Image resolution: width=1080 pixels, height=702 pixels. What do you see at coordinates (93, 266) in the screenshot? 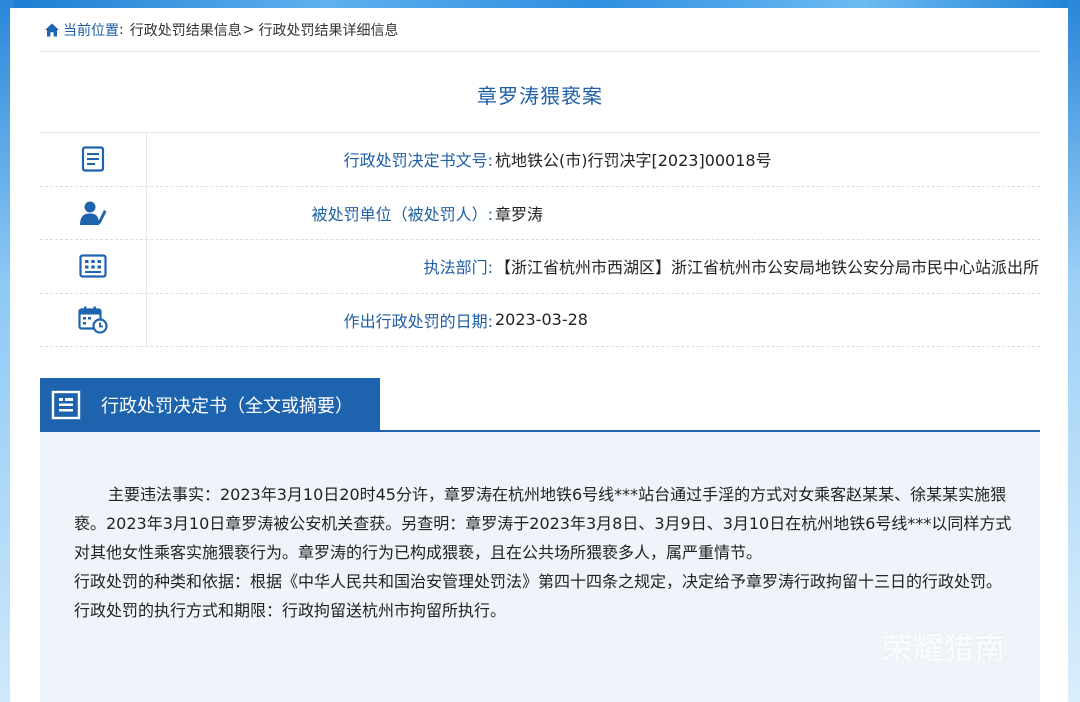
I see `building-icon` at bounding box center [93, 266].